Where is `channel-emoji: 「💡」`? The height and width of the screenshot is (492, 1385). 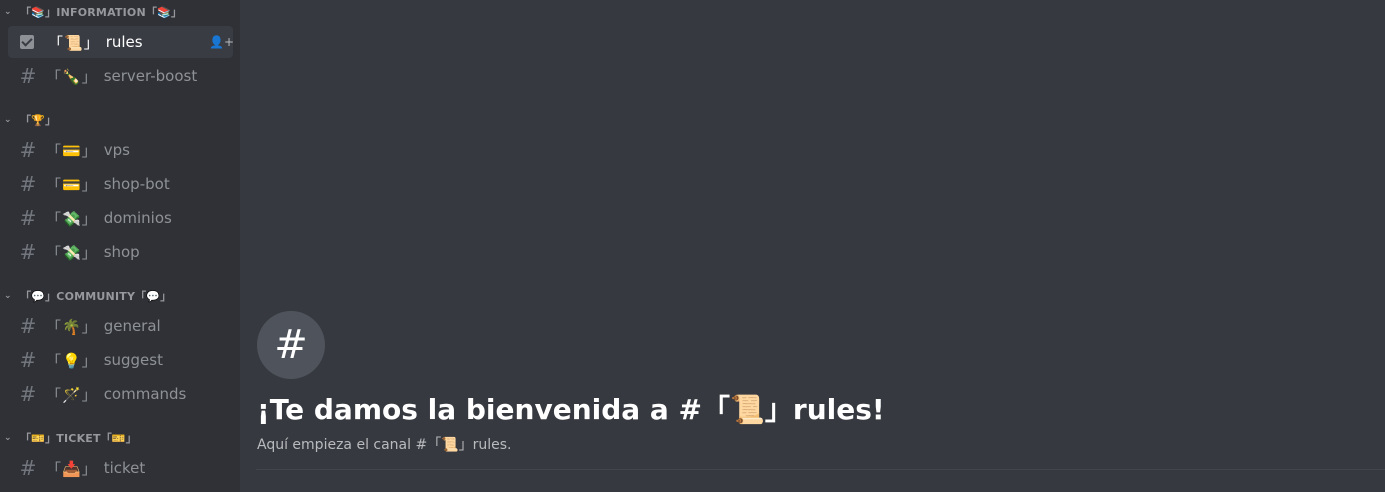
channel-emoji: 「💡」 is located at coordinates (72, 360).